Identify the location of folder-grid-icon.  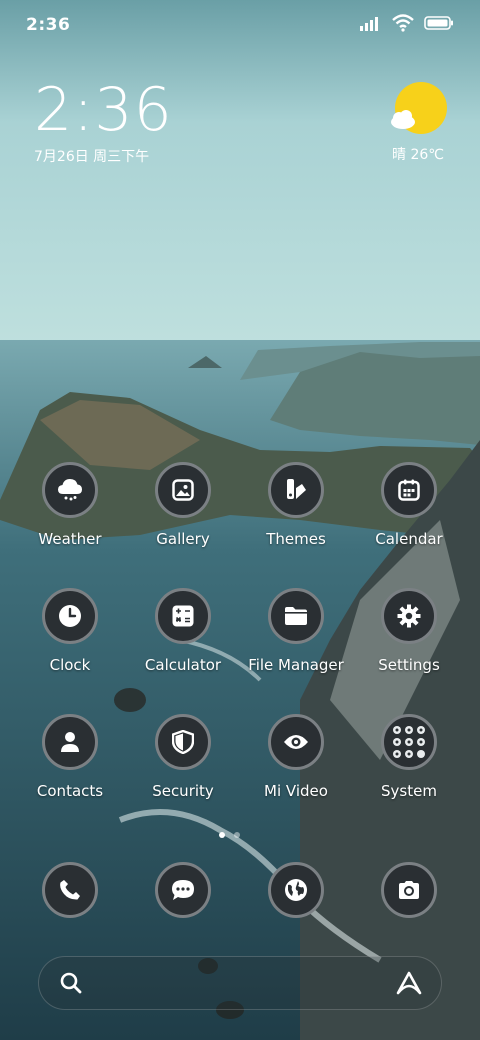
(409, 742).